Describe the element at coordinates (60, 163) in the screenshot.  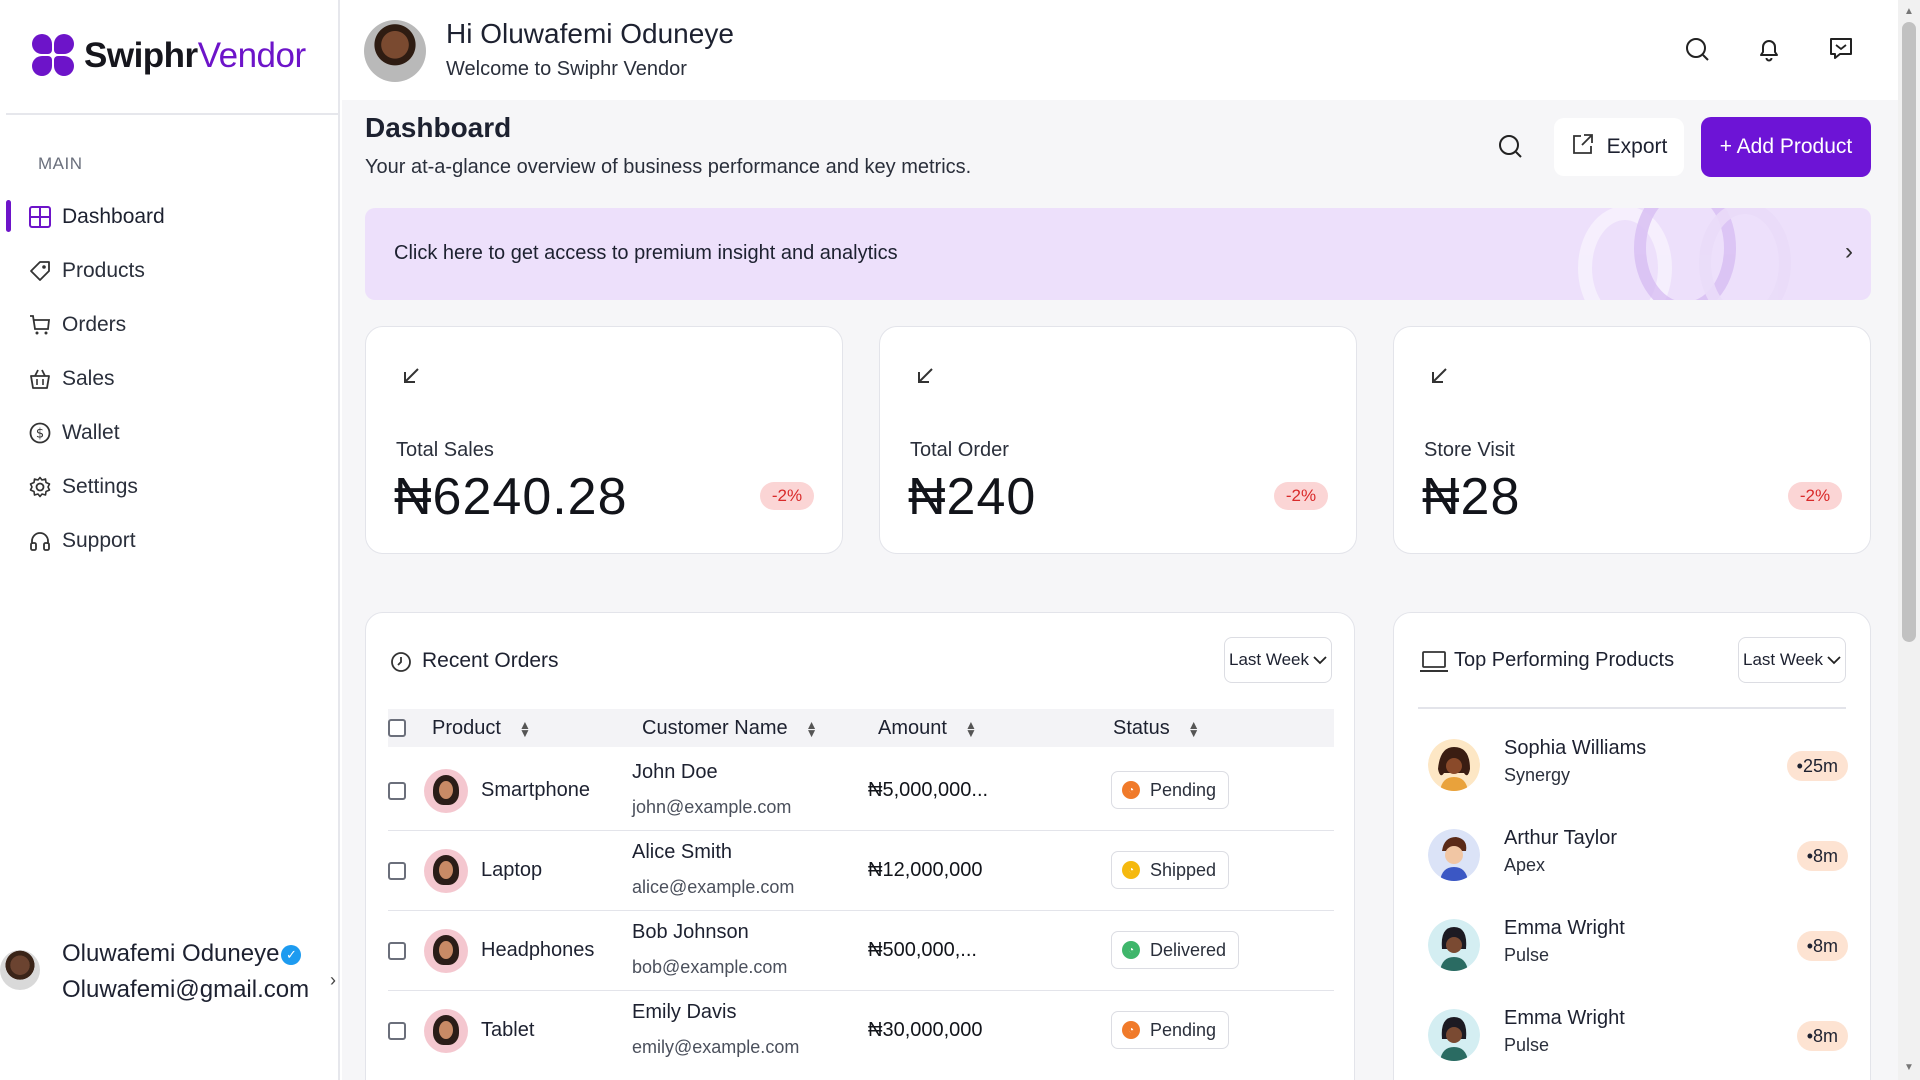
I see `sidebar-section-label: MAIN` at that location.